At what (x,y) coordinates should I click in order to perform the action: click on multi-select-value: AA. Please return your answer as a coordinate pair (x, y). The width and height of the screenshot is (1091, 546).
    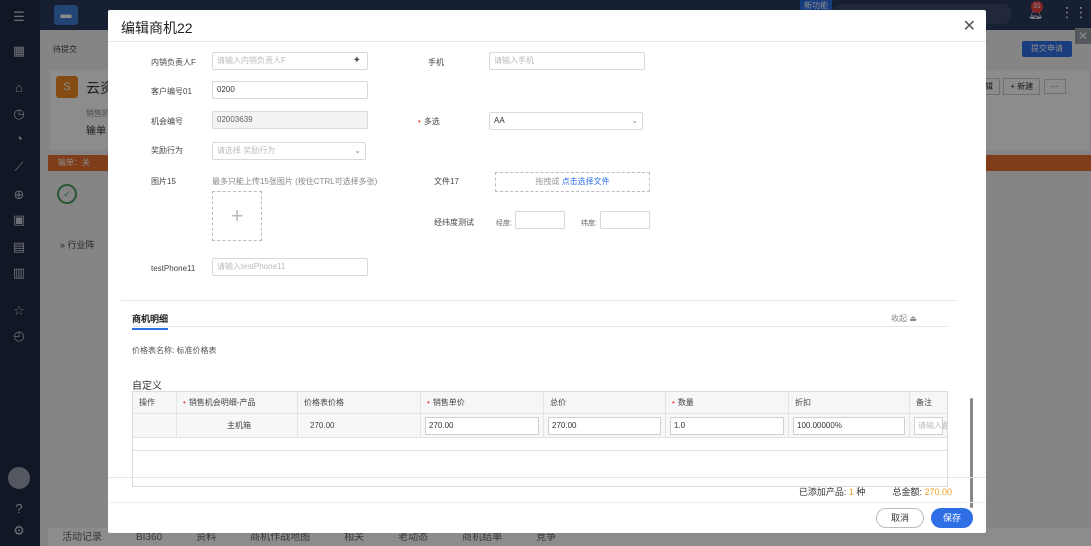
    Looking at the image, I should click on (499, 120).